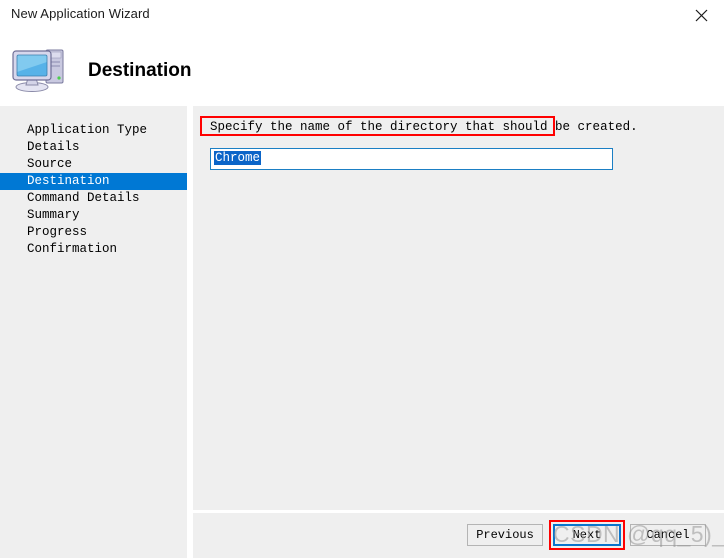 The image size is (724, 558). What do you see at coordinates (93, 249) in the screenshot?
I see `sidebar-item-confirmation: Confirmation` at bounding box center [93, 249].